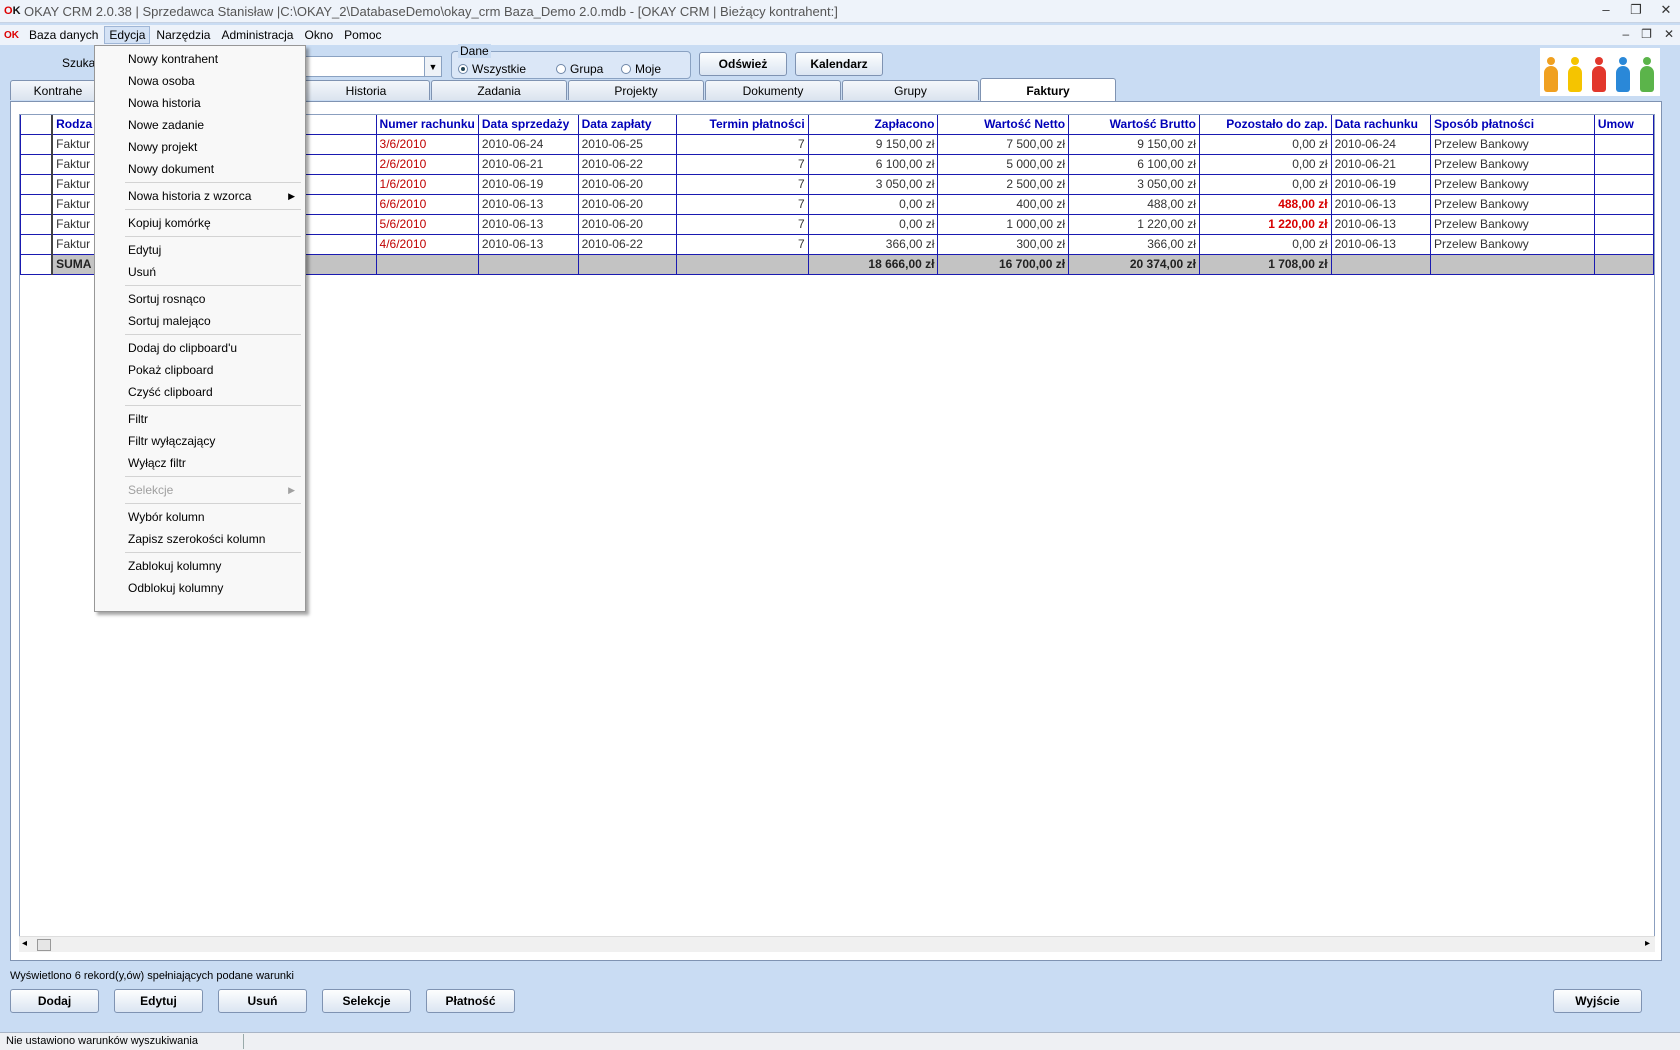 The image size is (1680, 1050). What do you see at coordinates (362, 35) in the screenshot?
I see `menu-pomoc: Pomoc` at bounding box center [362, 35].